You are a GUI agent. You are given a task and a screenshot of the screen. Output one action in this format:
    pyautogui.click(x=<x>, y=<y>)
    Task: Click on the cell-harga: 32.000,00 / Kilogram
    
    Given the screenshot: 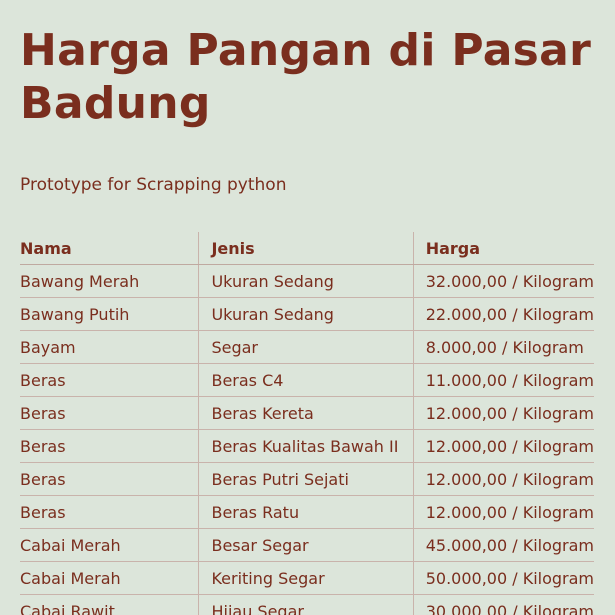 What is the action you would take?
    pyautogui.click(x=503, y=281)
    